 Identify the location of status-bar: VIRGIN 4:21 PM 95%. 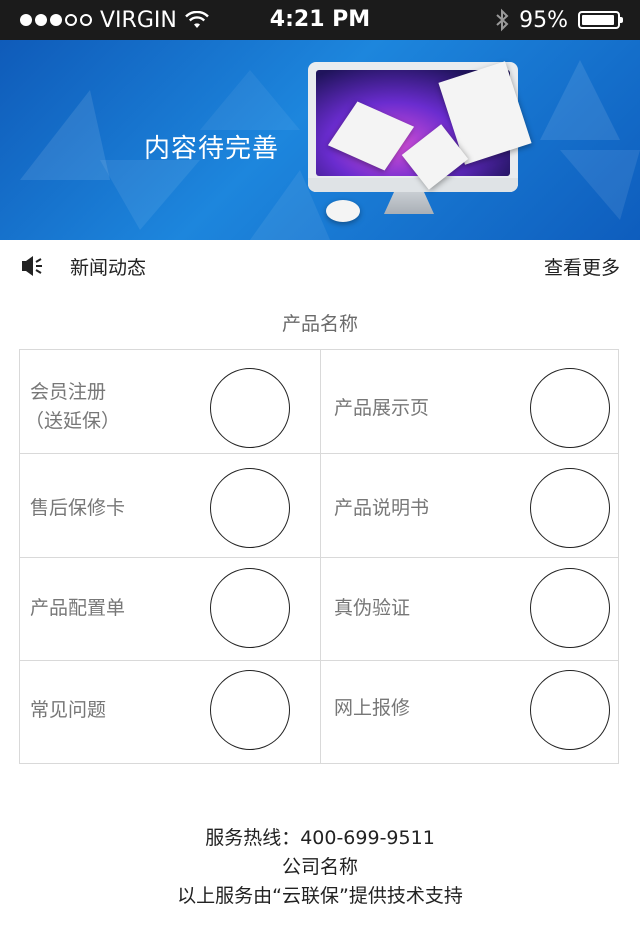
(320, 20).